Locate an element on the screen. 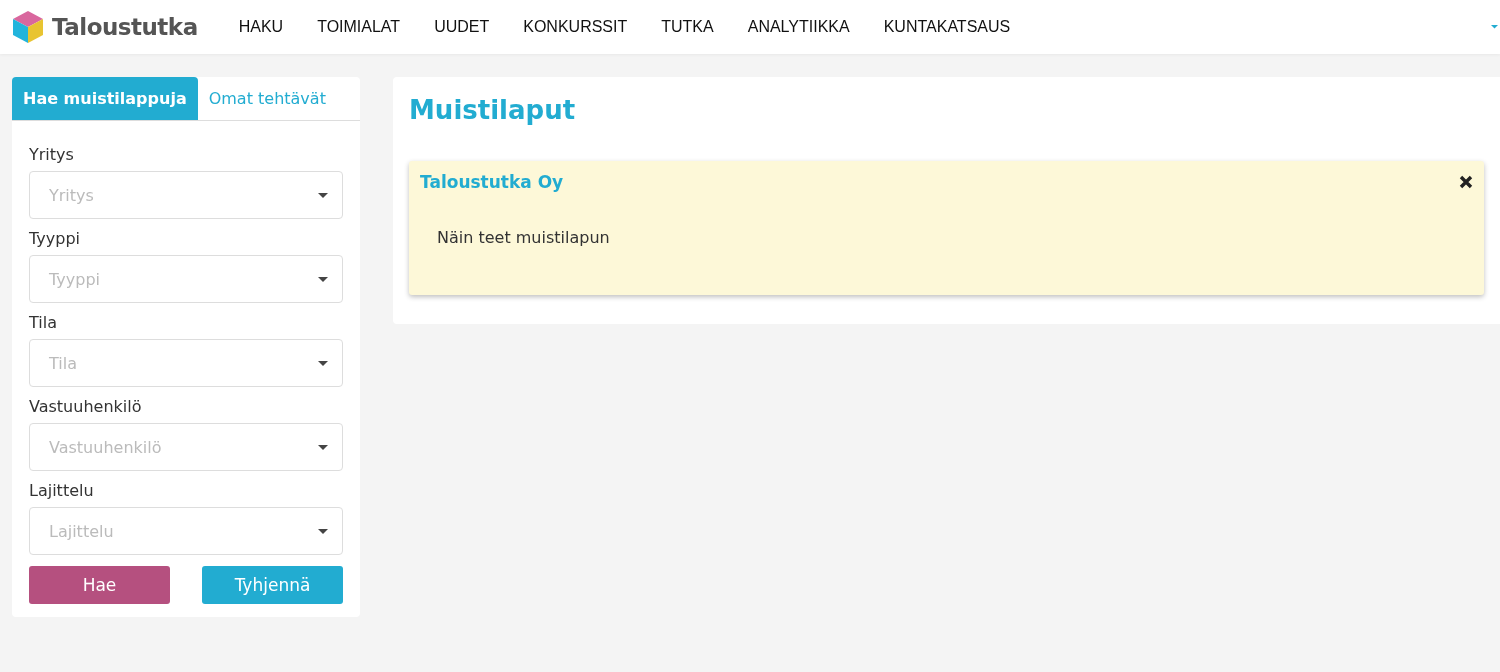 This screenshot has height=672, width=1500. page-title: Muistilaput is located at coordinates (493, 110).